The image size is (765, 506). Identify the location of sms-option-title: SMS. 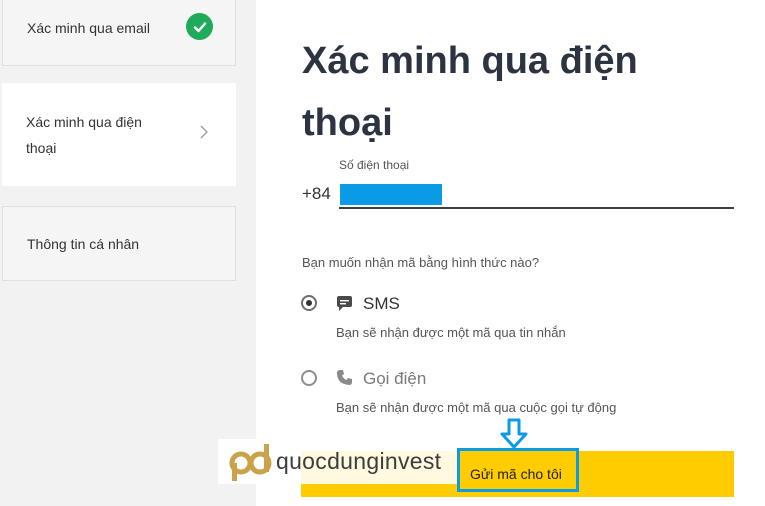
(381, 304).